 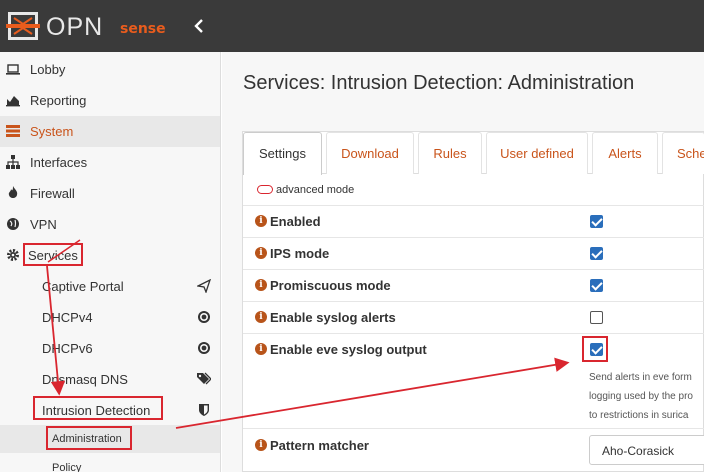 I want to click on sidebar-item-intrusion-detection: Intrusion Detection, so click(x=110, y=409).